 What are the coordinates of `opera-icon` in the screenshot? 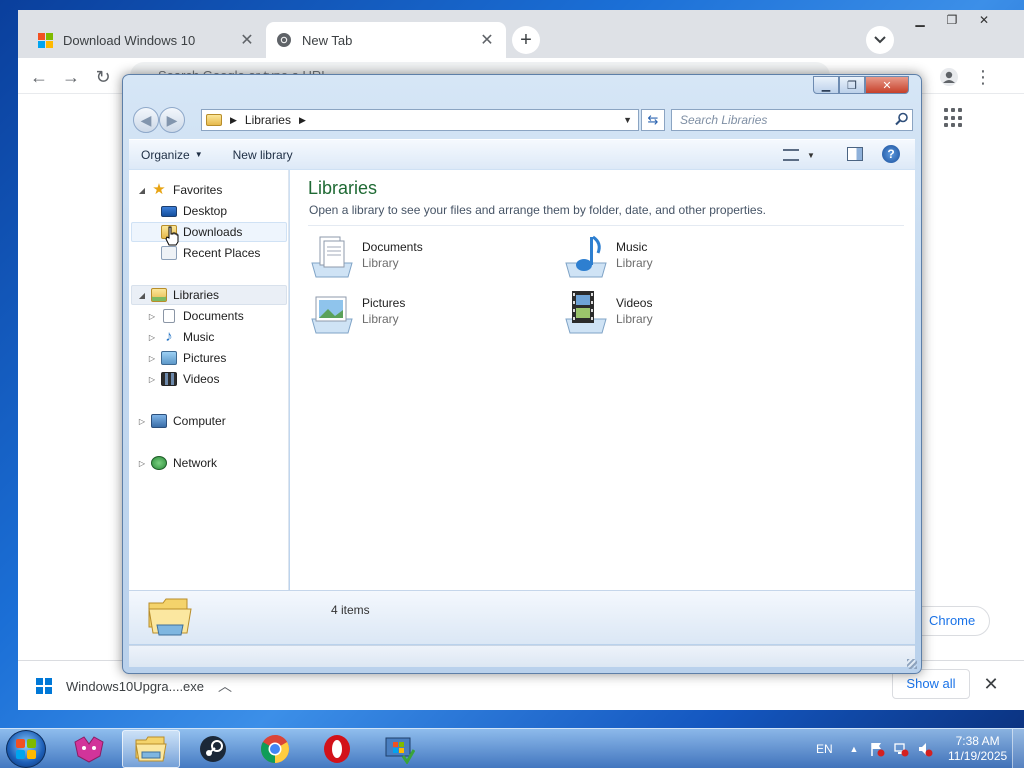 It's located at (337, 749).